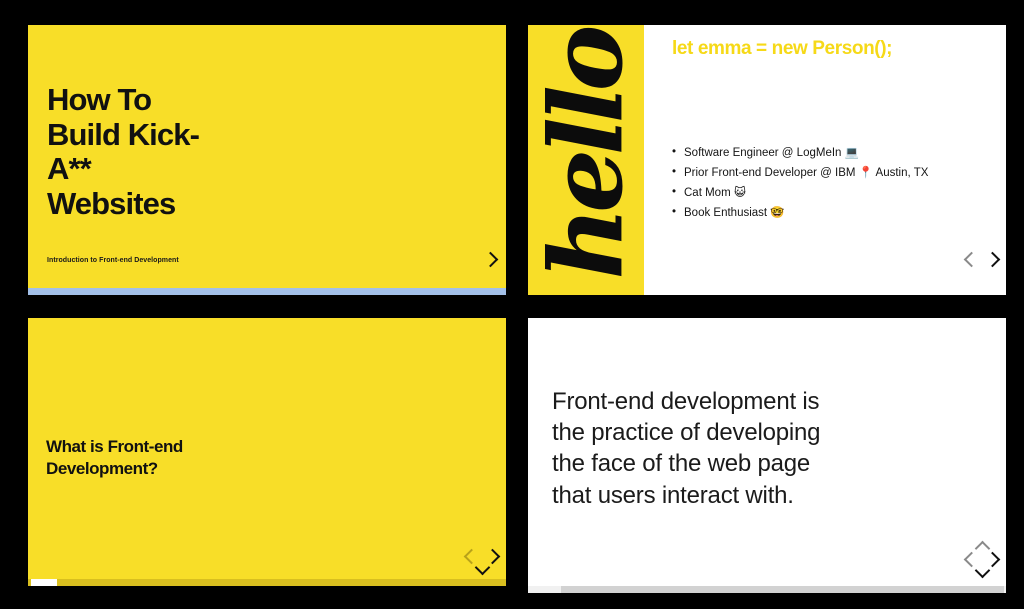 This screenshot has width=1024, height=609. What do you see at coordinates (771, 173) in the screenshot?
I see `list-item-label: Prior Front-end Developer @ IBM` at bounding box center [771, 173].